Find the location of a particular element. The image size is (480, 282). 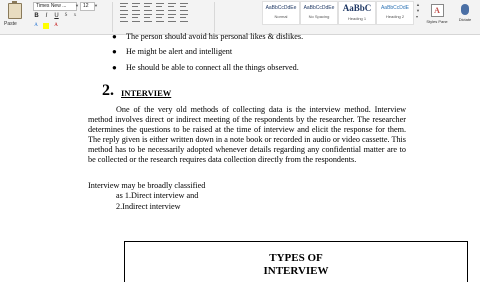

font-color-icon: A is located at coordinates (56, 26).